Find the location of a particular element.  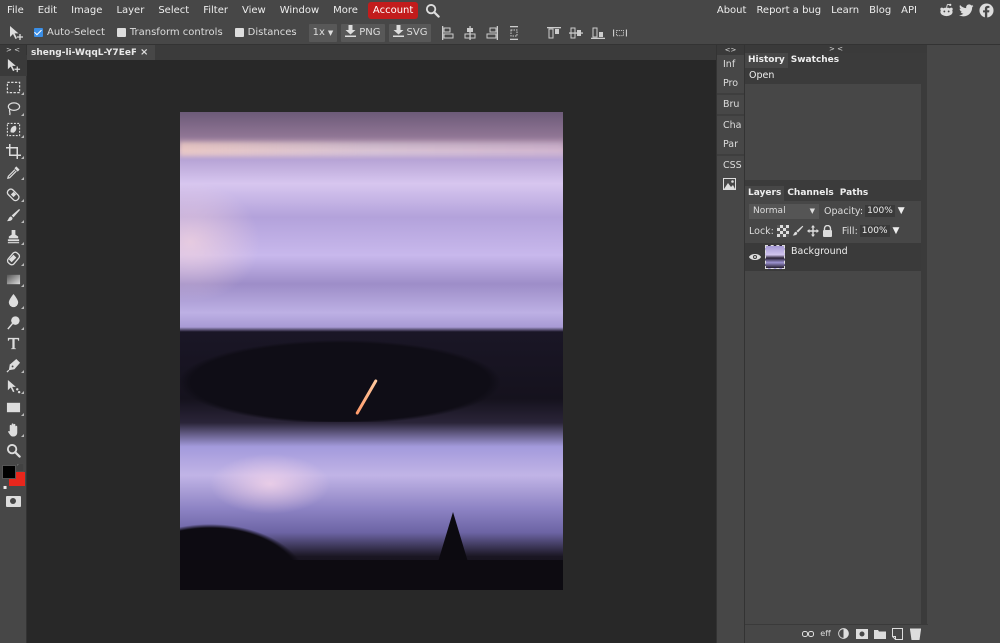

shape-tool is located at coordinates (13, 407).